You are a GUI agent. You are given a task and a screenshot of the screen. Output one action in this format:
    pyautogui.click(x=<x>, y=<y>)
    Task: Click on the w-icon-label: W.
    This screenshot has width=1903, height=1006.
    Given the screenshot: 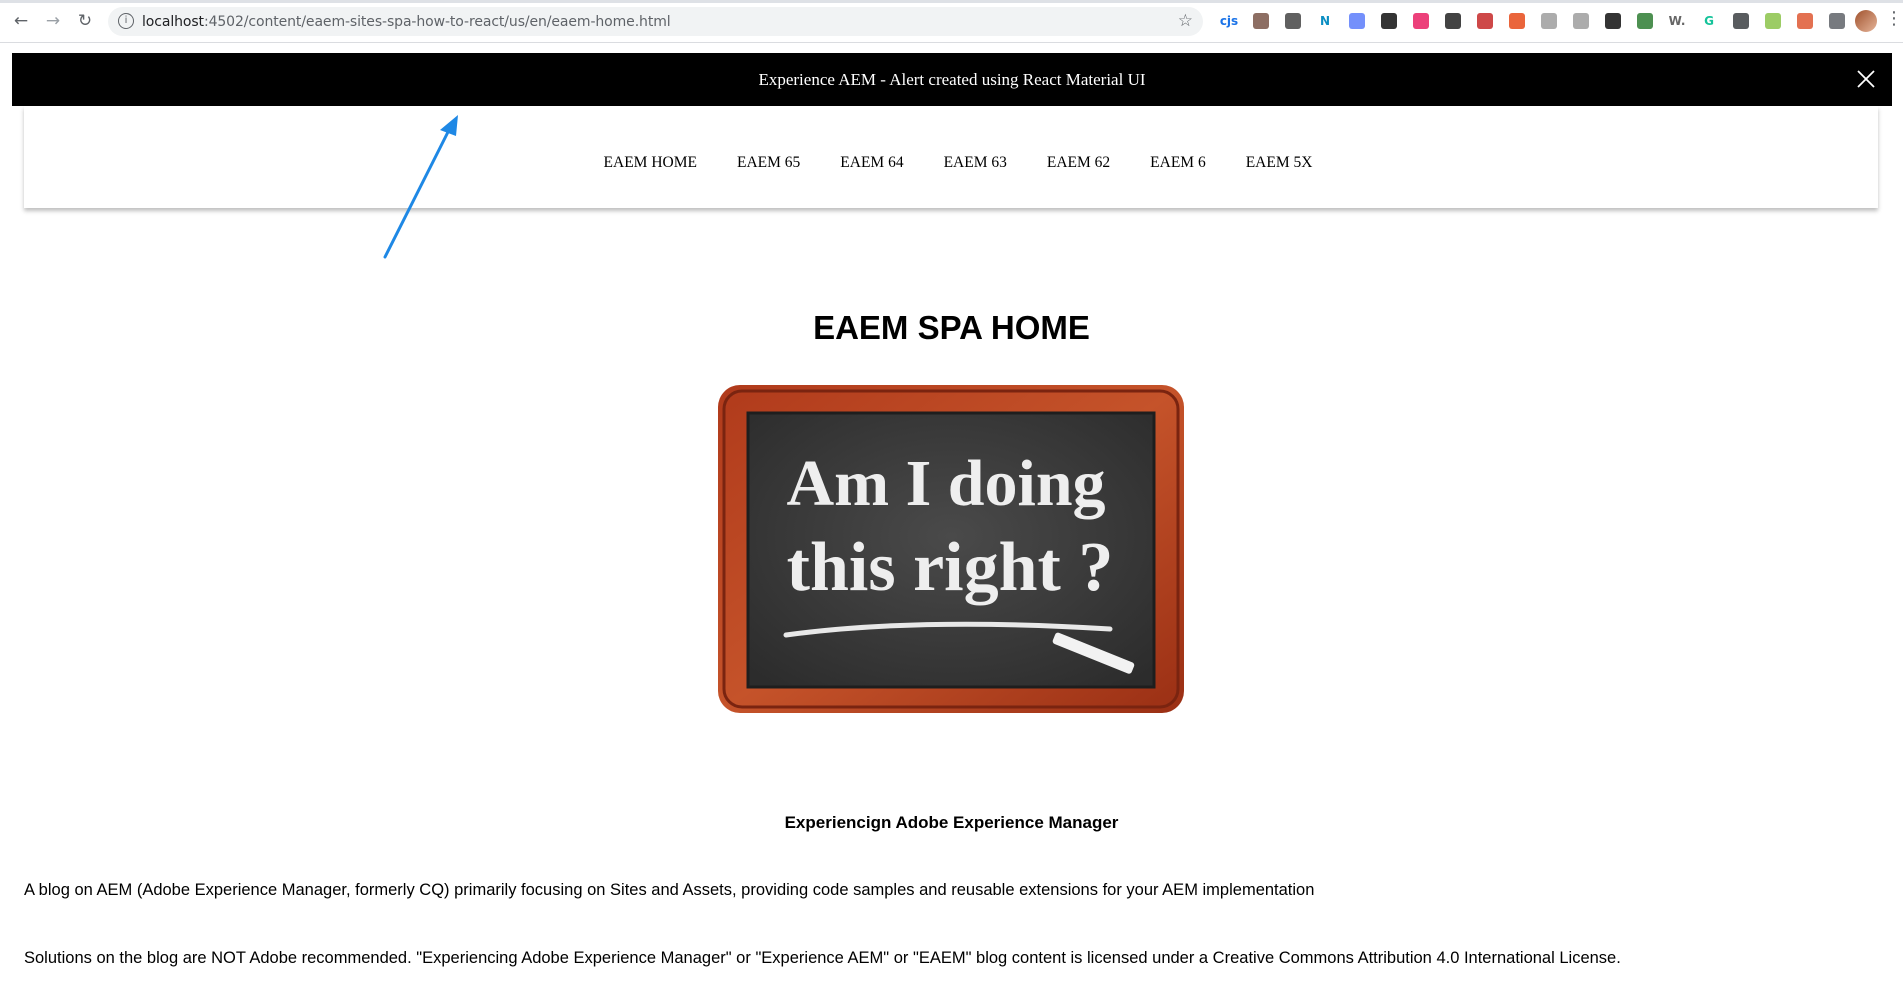 What is the action you would take?
    pyautogui.click(x=1677, y=21)
    